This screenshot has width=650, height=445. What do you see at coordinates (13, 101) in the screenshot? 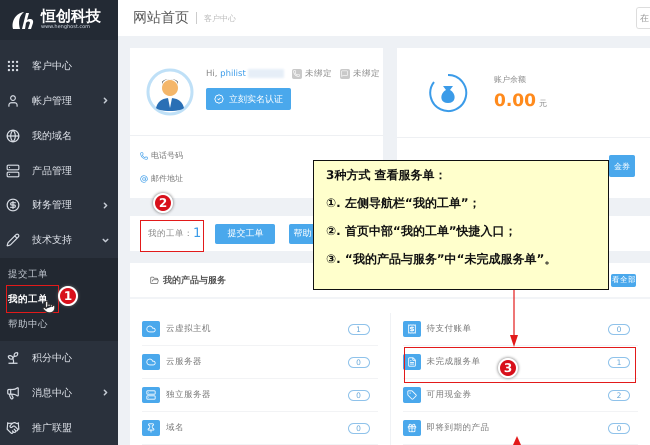
I see `user-icon` at bounding box center [13, 101].